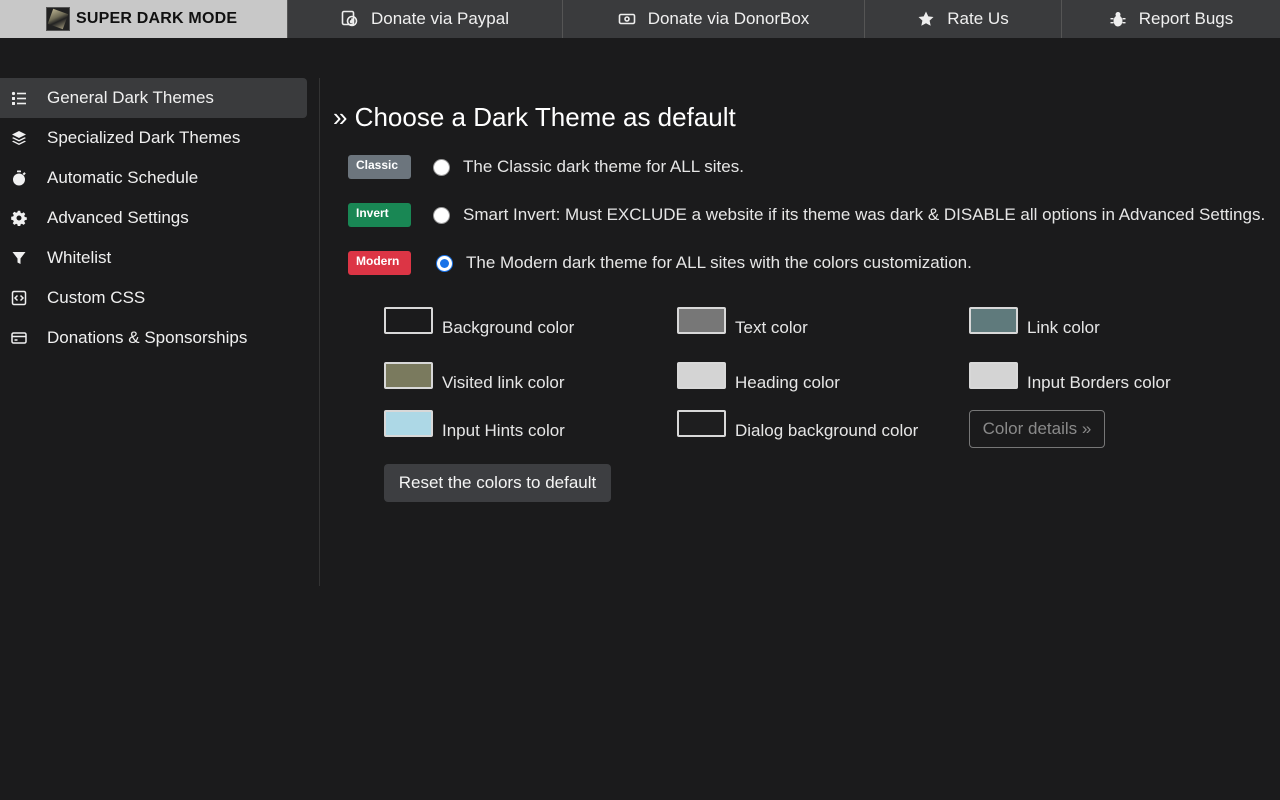 The width and height of the screenshot is (1280, 800). Describe the element at coordinates (96, 297) in the screenshot. I see `sidebar-item-label: Custom CSS` at that location.